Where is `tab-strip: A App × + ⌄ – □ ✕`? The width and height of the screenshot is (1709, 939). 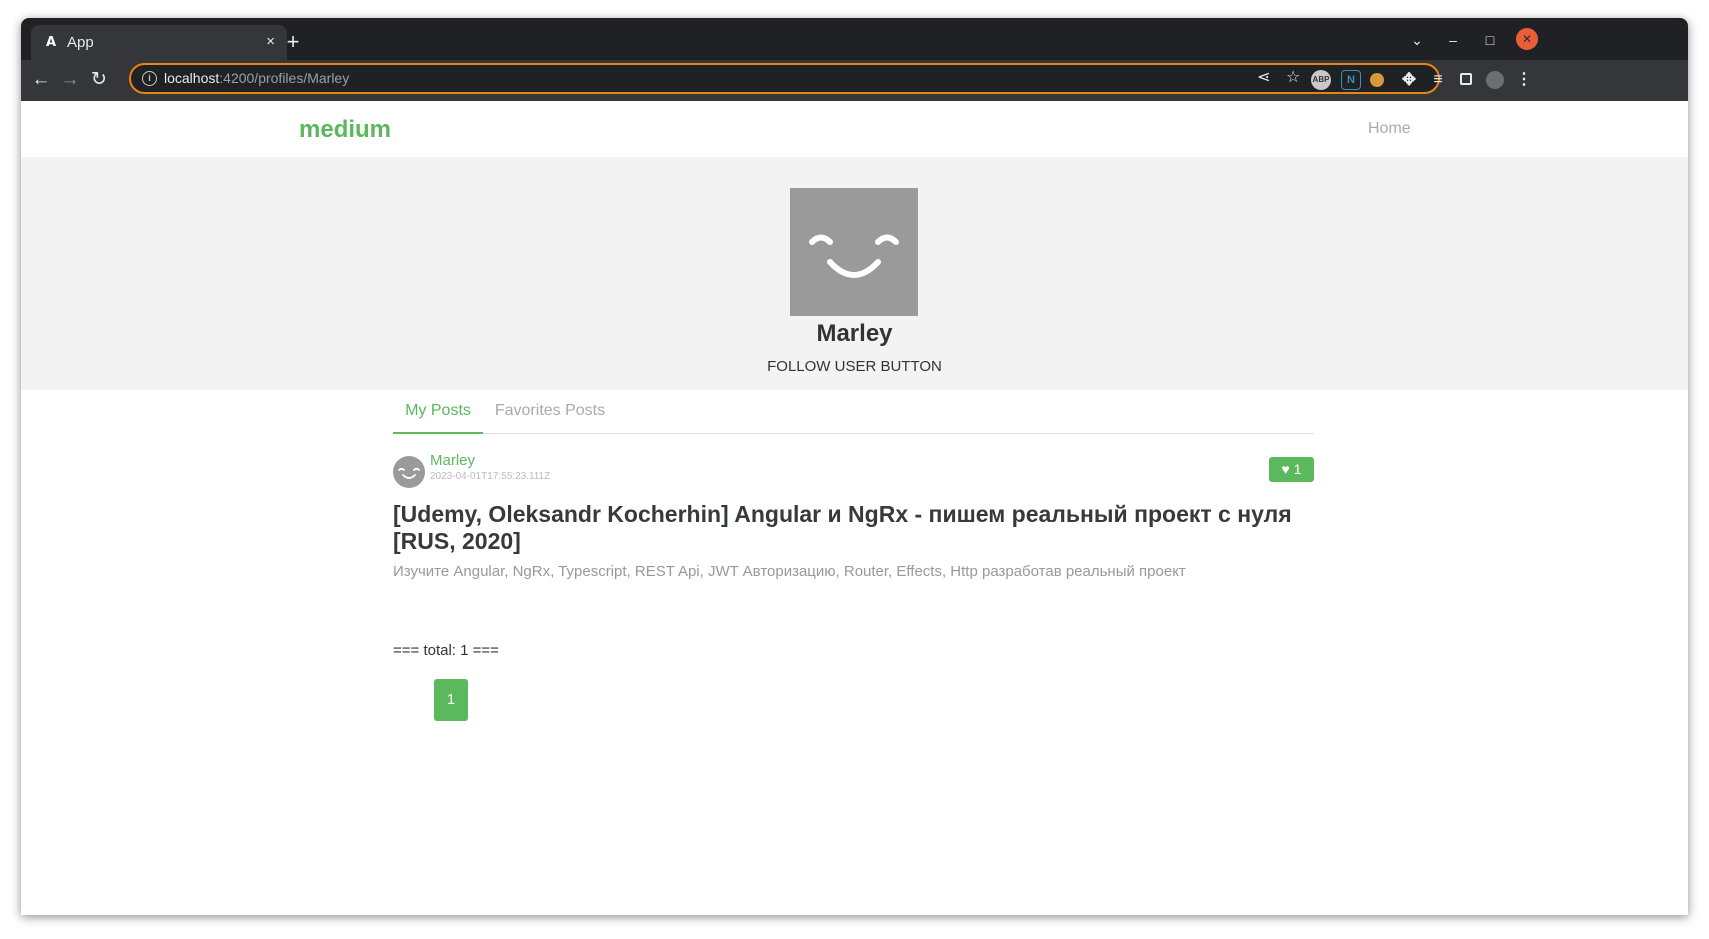 tab-strip: A App × + ⌄ – □ ✕ is located at coordinates (854, 39).